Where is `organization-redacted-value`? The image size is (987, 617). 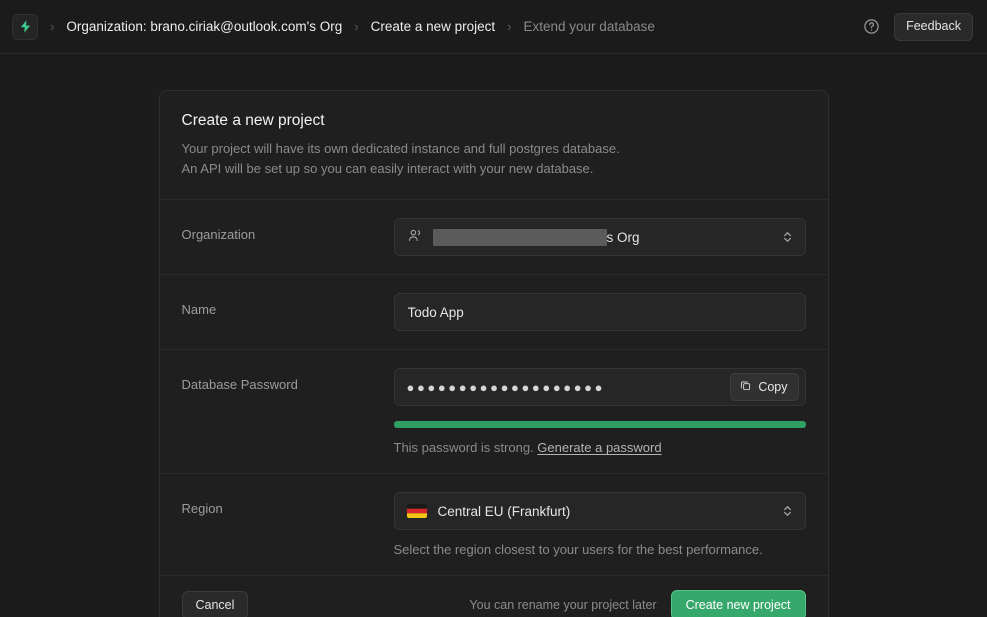 organization-redacted-value is located at coordinates (519, 237).